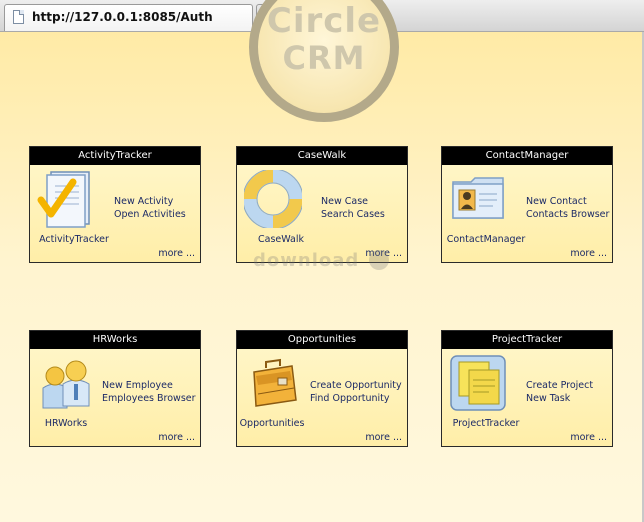 This screenshot has width=644, height=522. What do you see at coordinates (353, 214) in the screenshot?
I see `link-search-cases: Search Cases` at bounding box center [353, 214].